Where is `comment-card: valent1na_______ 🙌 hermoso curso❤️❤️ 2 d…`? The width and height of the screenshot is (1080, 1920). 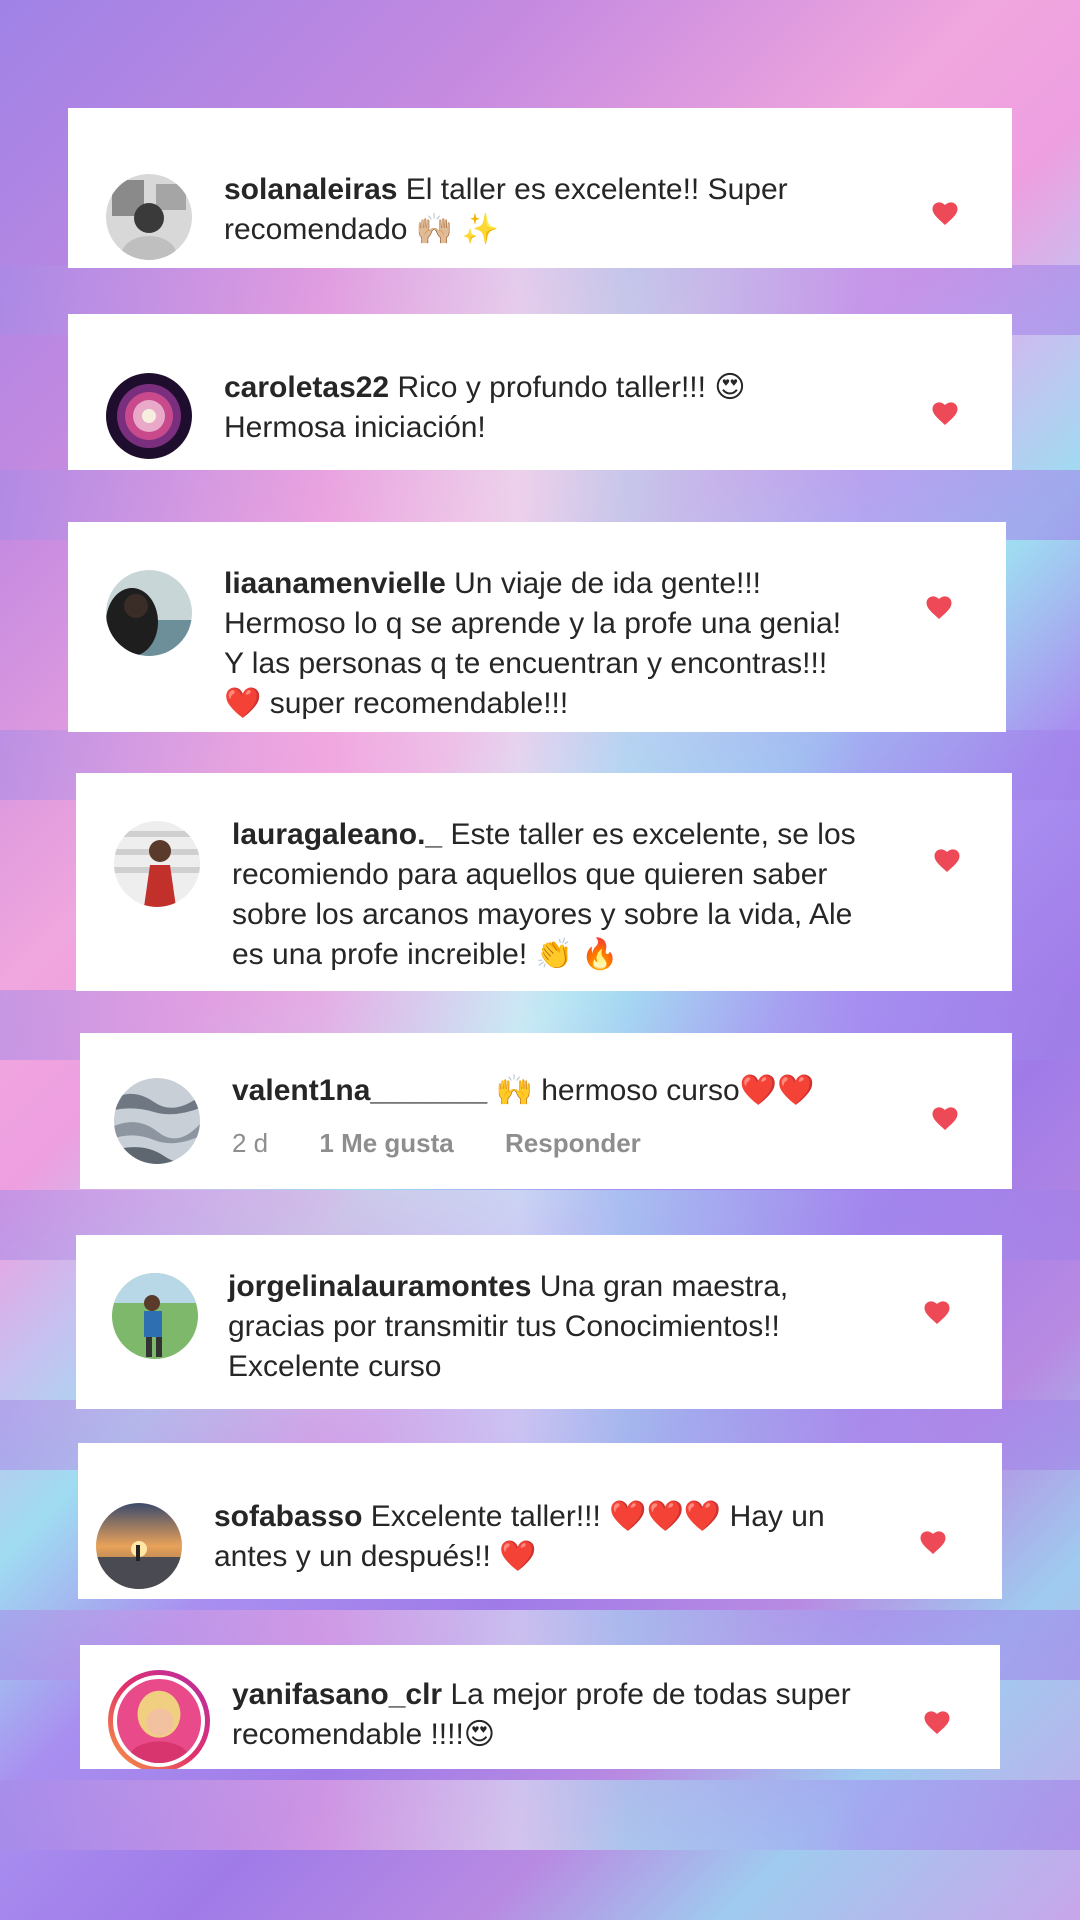 comment-card: valent1na_______ 🙌 hermoso curso❤️❤️ 2 d… is located at coordinates (546, 1111).